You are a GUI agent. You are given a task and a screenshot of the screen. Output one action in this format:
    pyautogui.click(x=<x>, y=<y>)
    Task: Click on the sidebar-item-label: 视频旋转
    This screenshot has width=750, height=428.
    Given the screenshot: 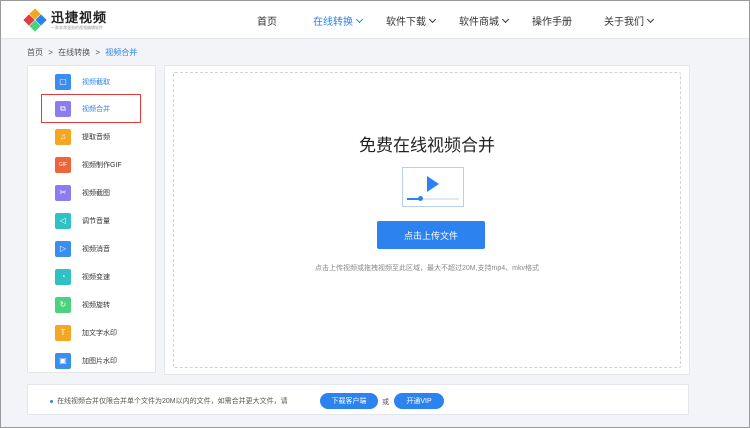 What is the action you would take?
    pyautogui.click(x=96, y=305)
    